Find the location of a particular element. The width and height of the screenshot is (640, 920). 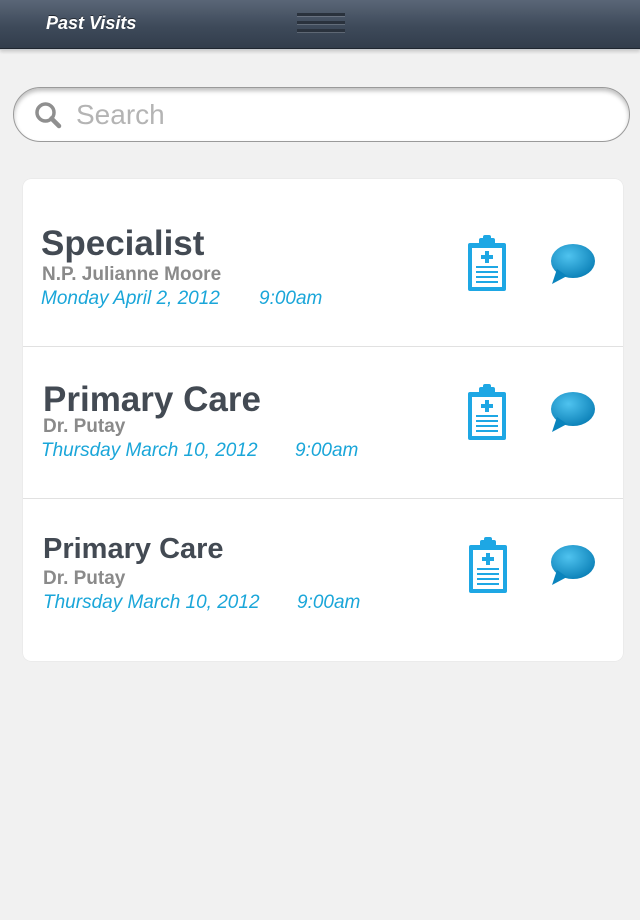

search-input is located at coordinates (341, 115).